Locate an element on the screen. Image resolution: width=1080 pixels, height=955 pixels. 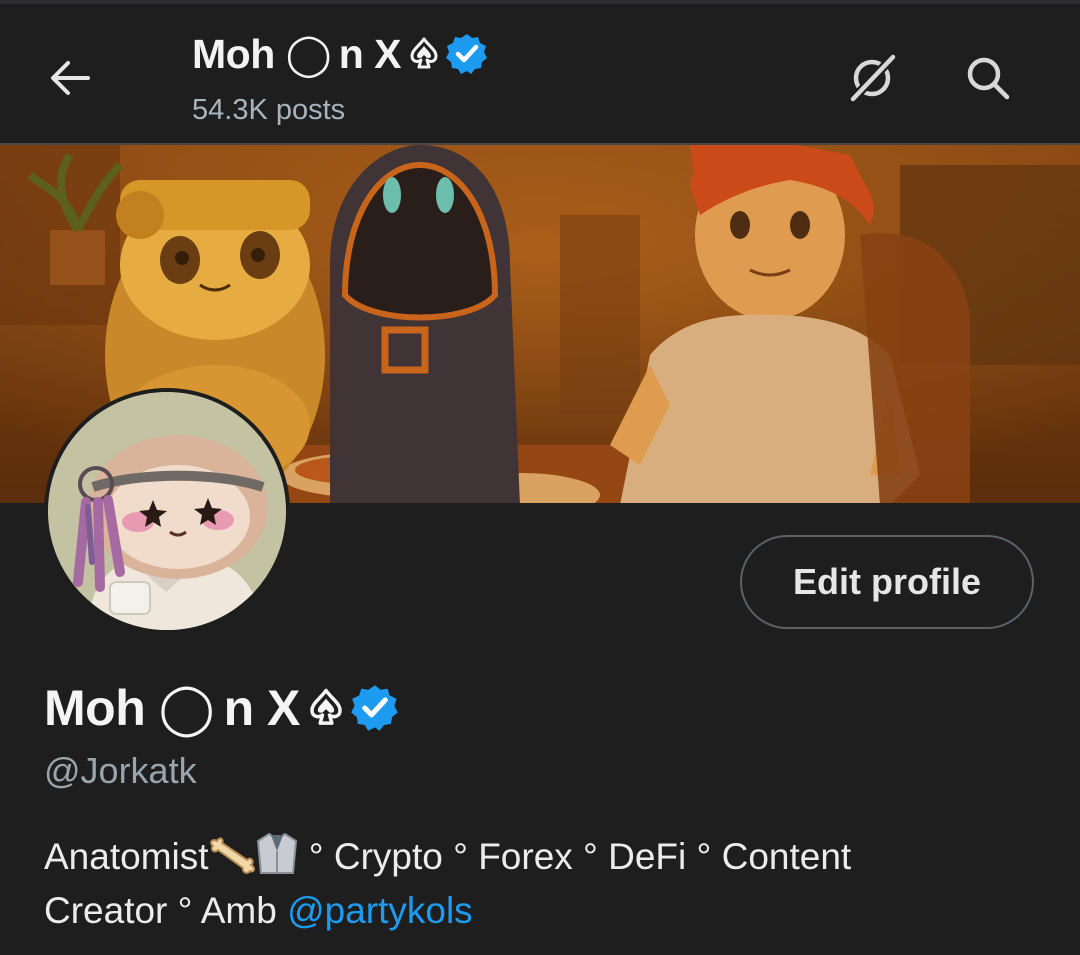
back-button is located at coordinates (70, 78).